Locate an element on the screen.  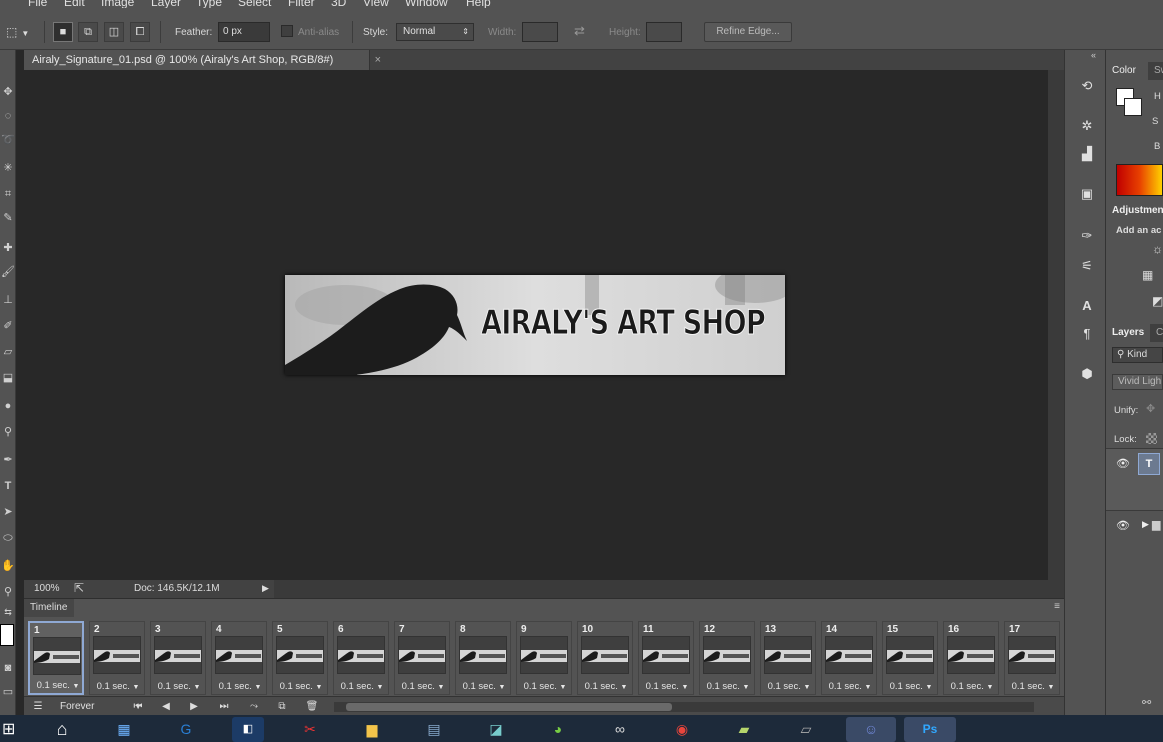
history-icon: ⟲ is located at coordinates (1087, 86).